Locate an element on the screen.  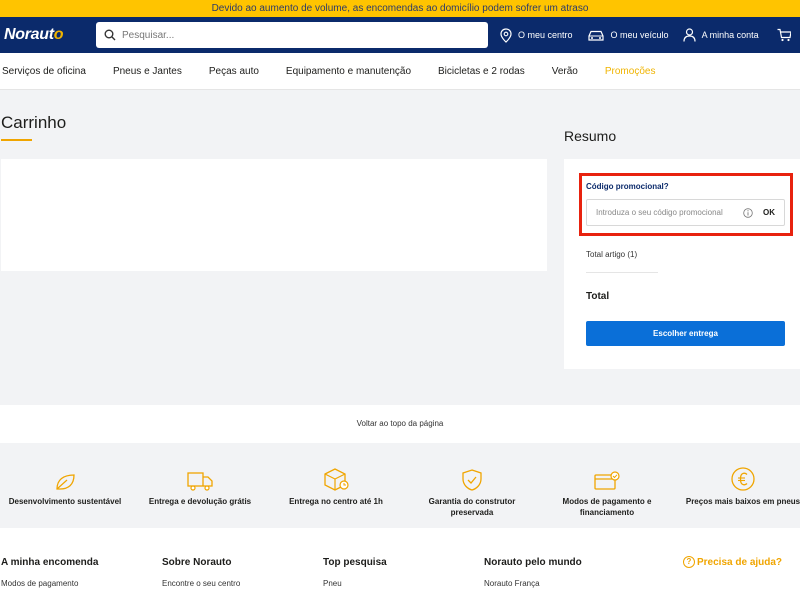
my-centre-link: O meu centro is located at coordinates (536, 35).